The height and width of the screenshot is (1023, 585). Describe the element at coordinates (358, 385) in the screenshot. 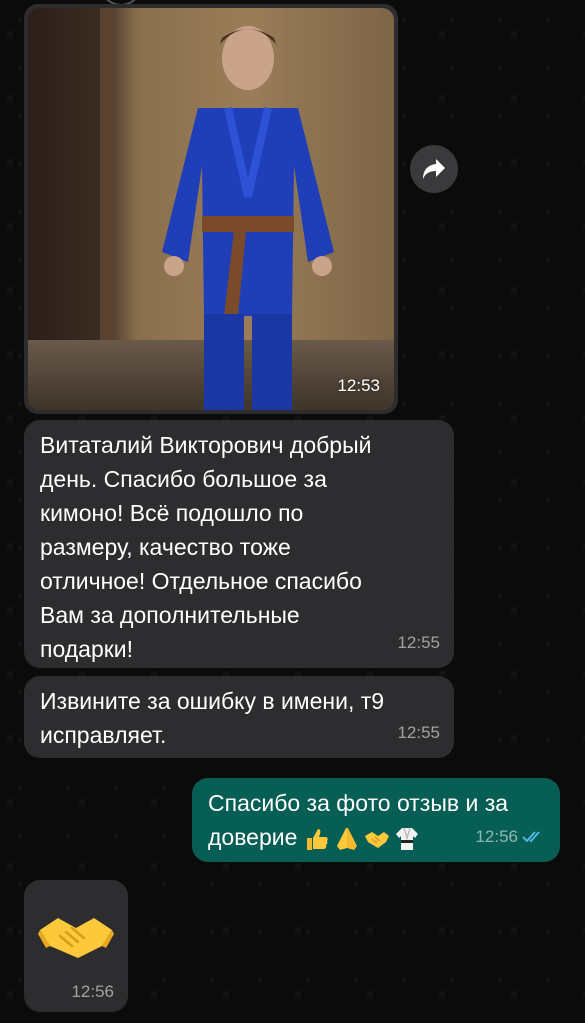

I see `message-time: 12:53` at that location.